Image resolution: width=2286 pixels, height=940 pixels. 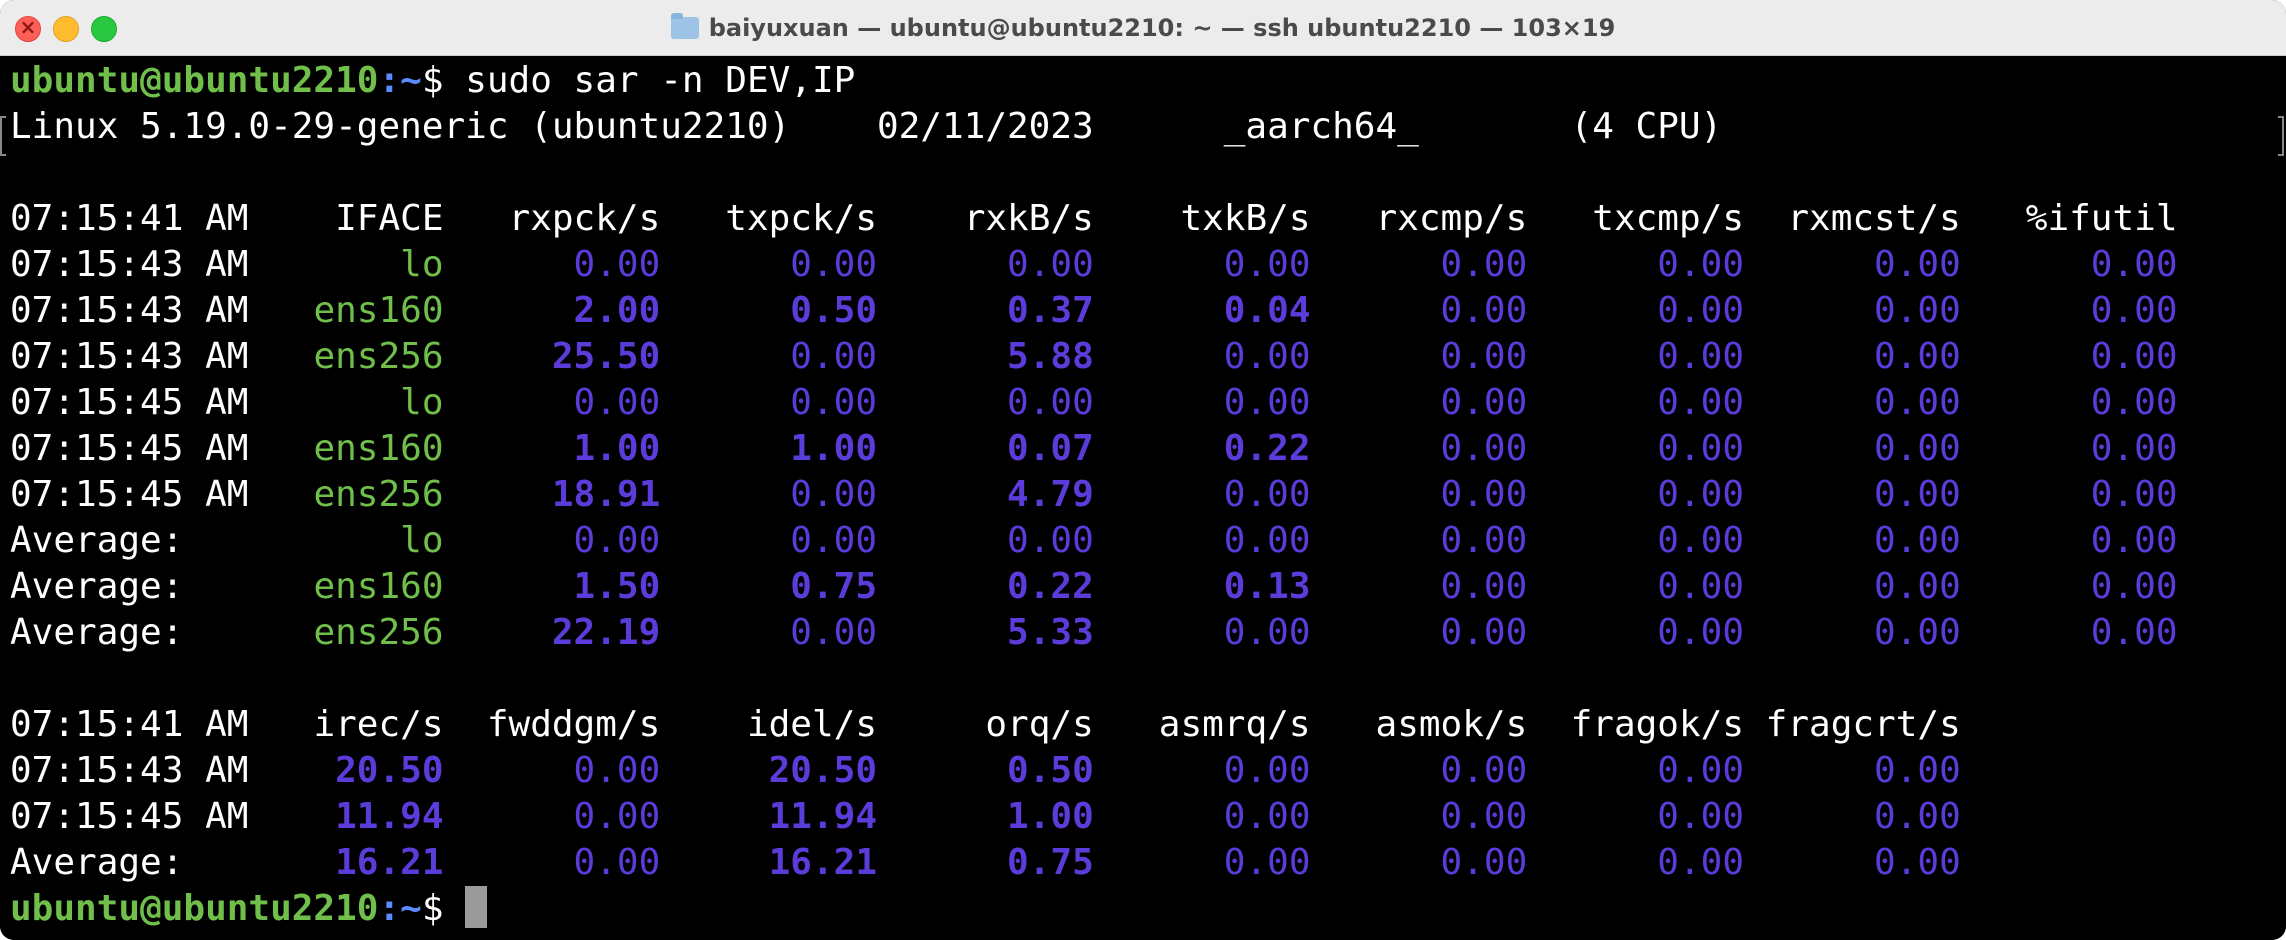 I want to click on row-value: 18.91, so click(x=552, y=494).